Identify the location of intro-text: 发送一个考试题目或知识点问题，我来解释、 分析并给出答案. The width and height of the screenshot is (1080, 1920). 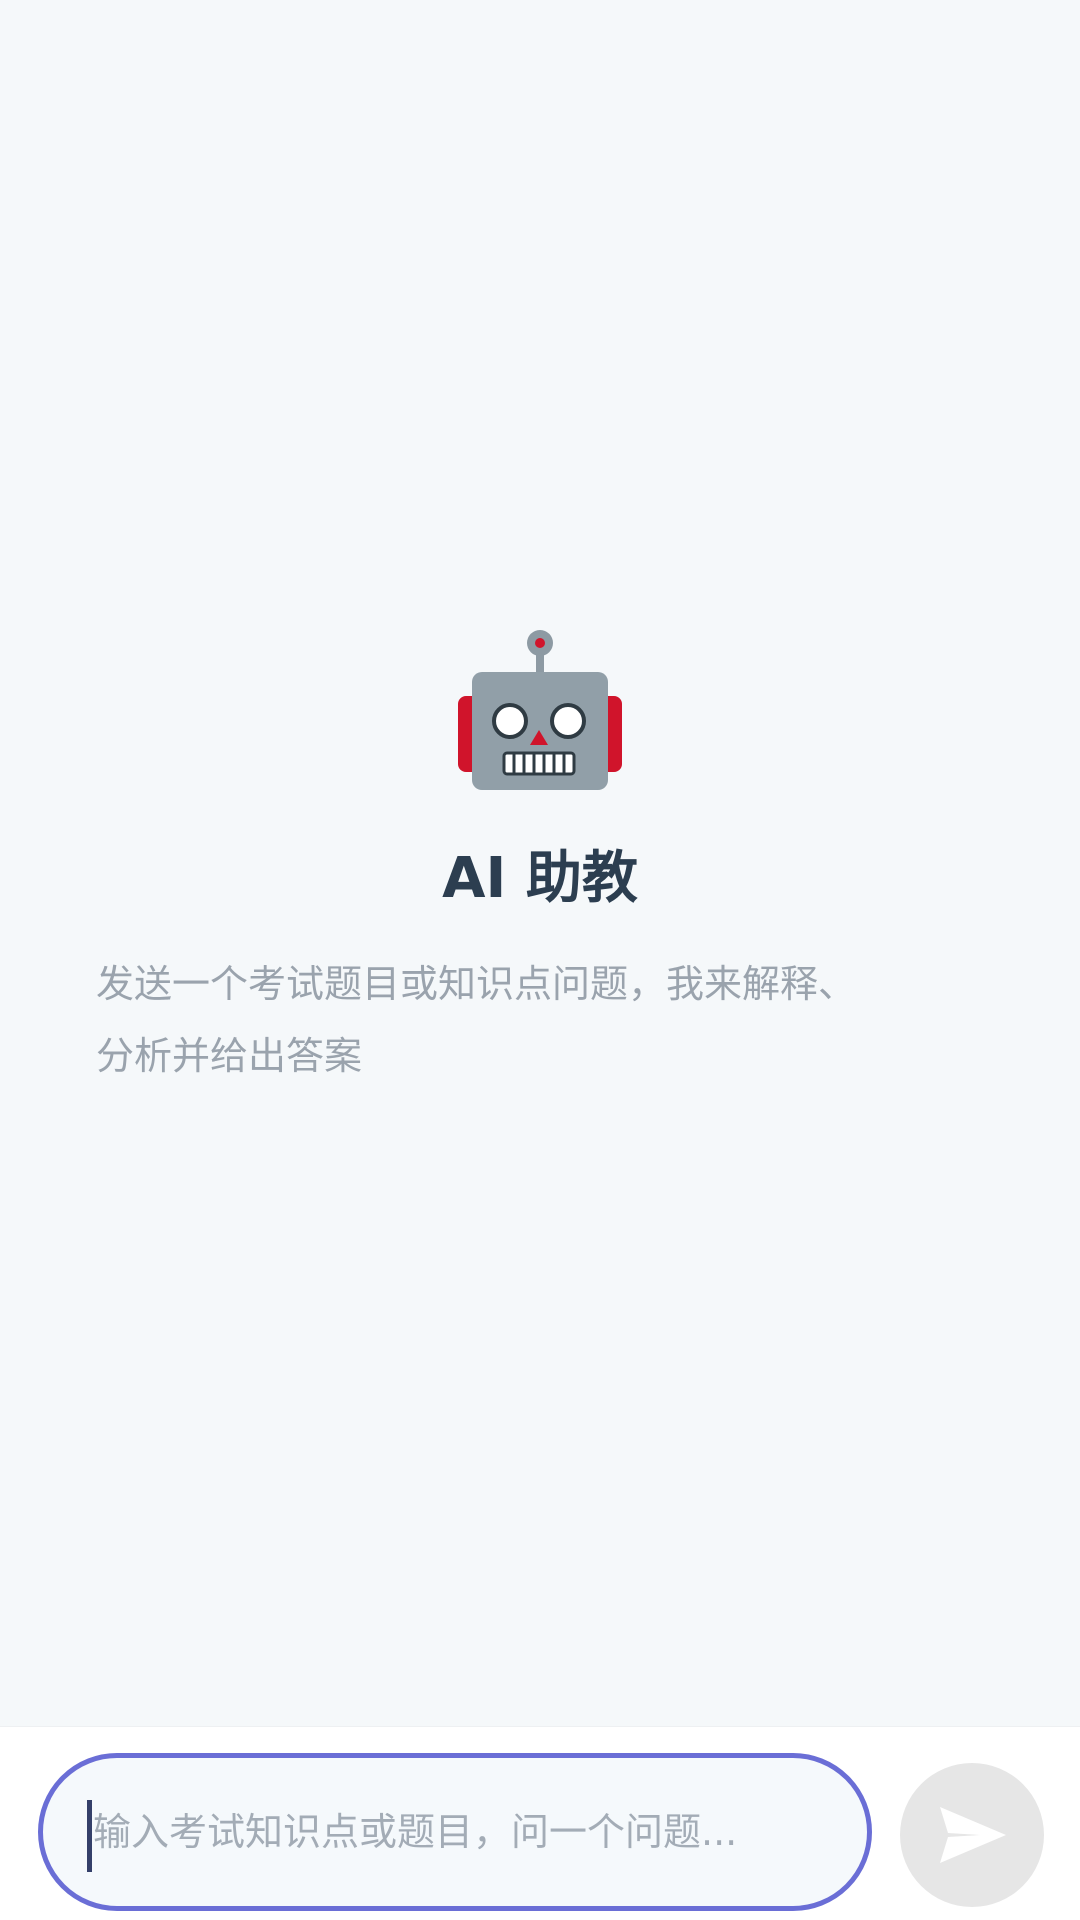
(541, 1020).